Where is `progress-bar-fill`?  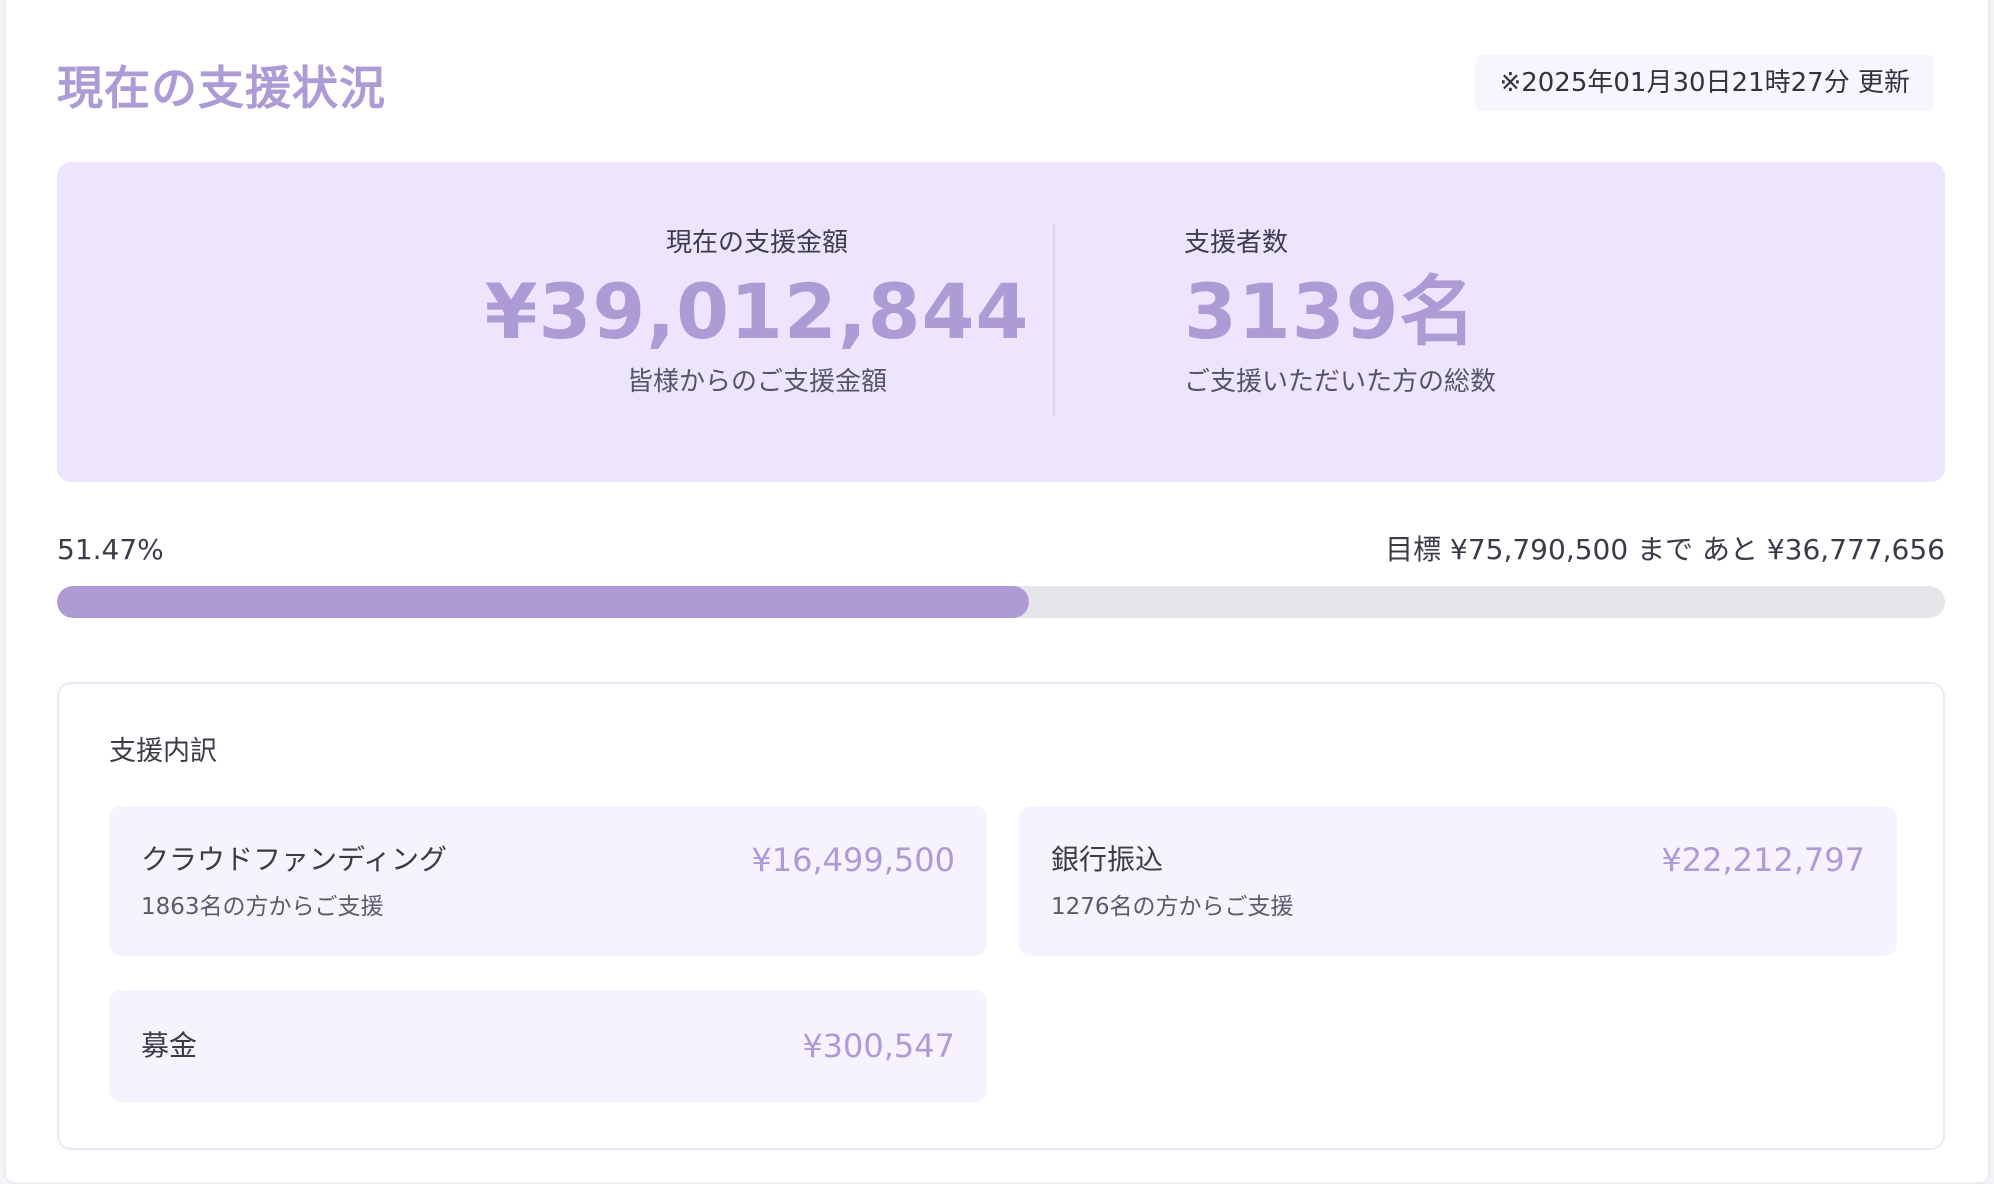
progress-bar-fill is located at coordinates (543, 602).